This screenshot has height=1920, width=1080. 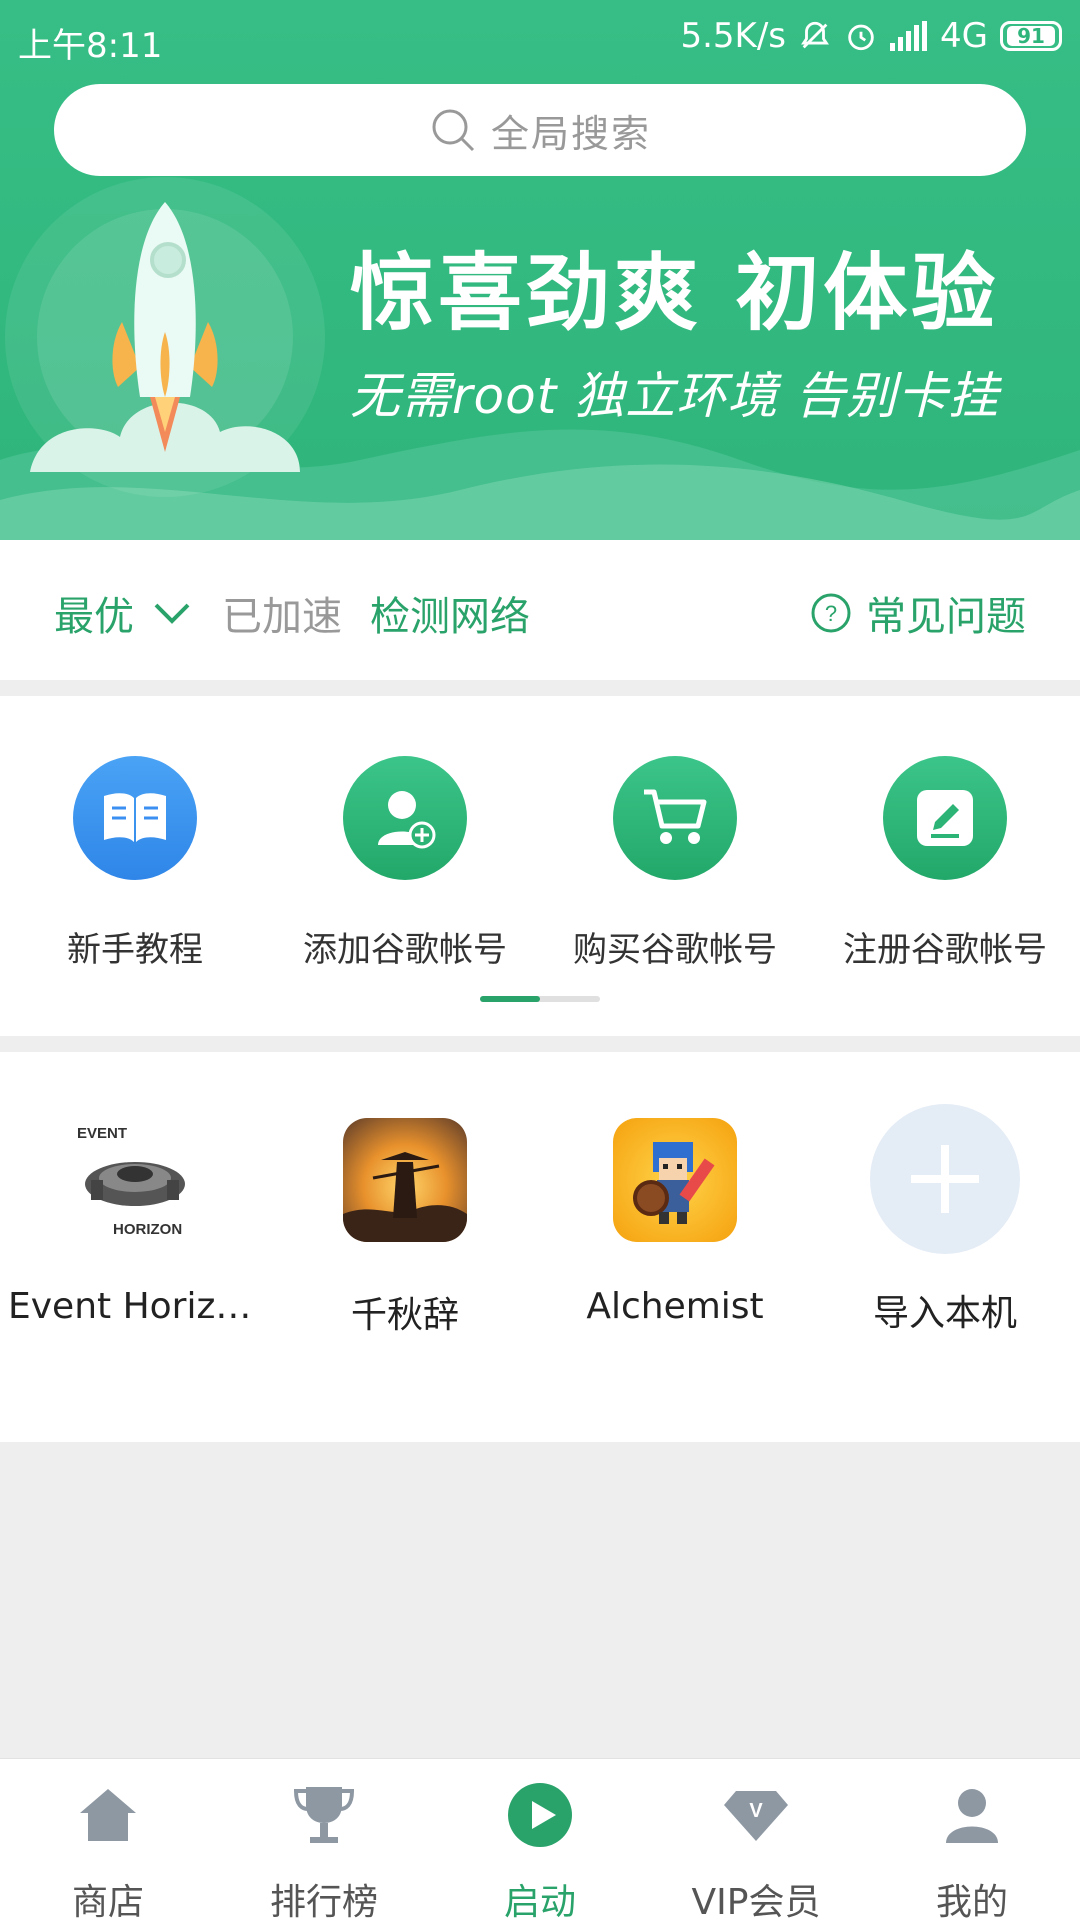 What do you see at coordinates (964, 36) in the screenshot?
I see `network-type: 4G` at bounding box center [964, 36].